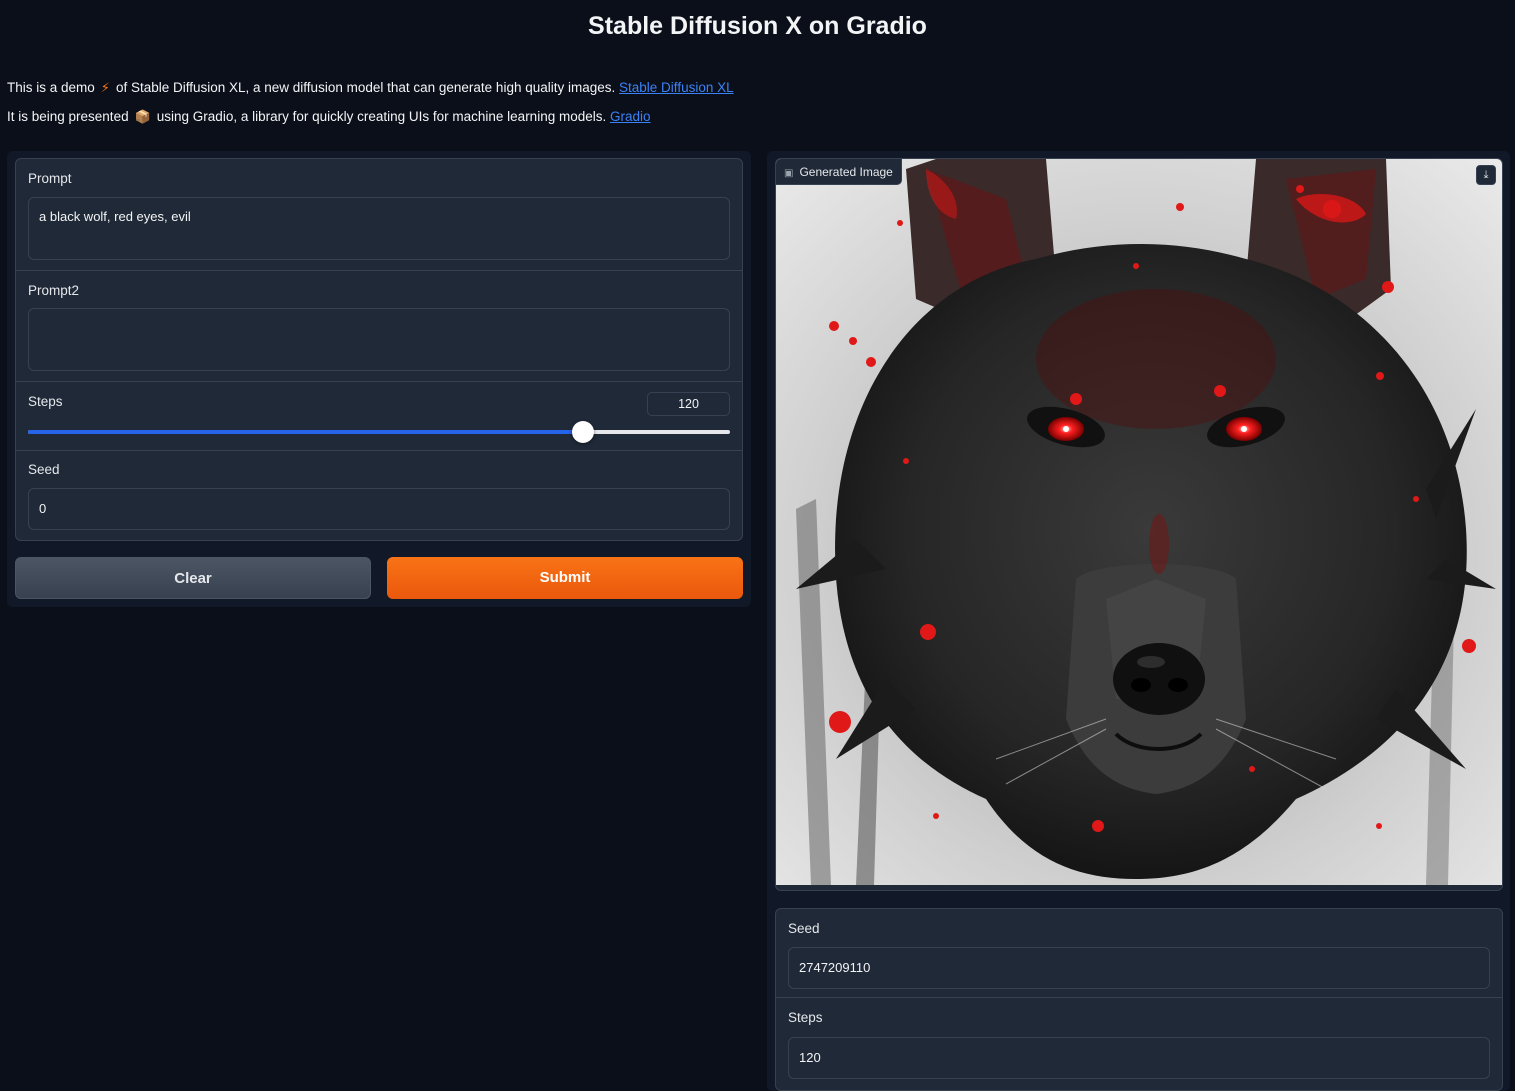  I want to click on steps-slider, so click(379, 432).